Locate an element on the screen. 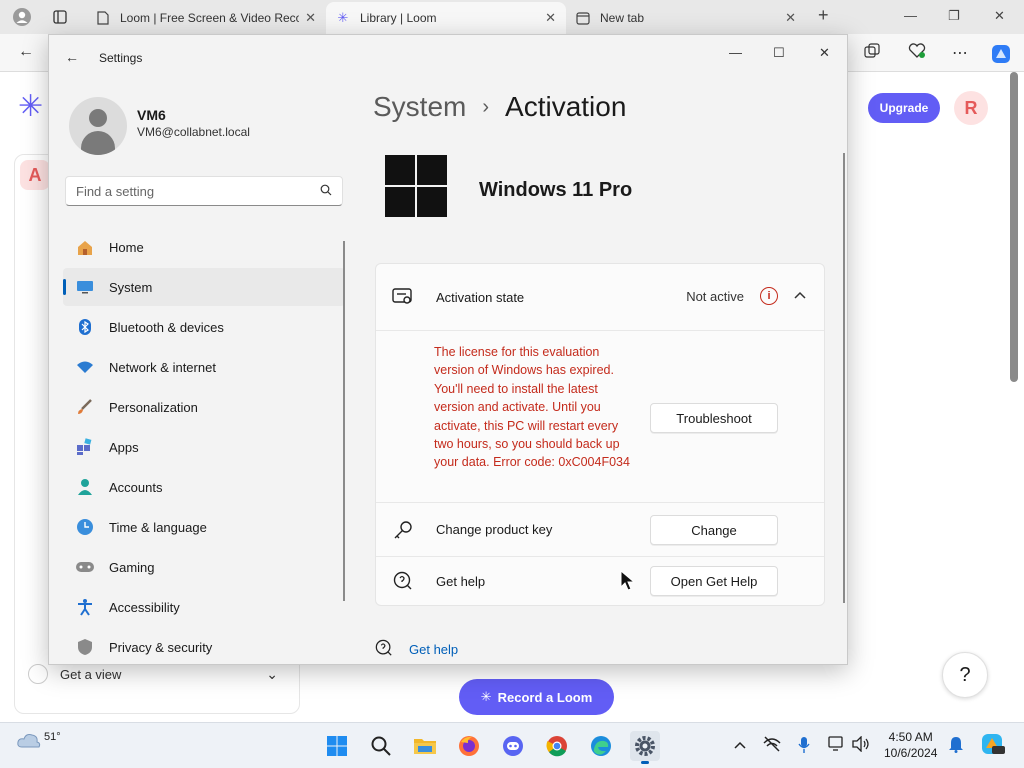 The image size is (1024, 768). activation-state-row: Activation state Not active i is located at coordinates (600, 297).